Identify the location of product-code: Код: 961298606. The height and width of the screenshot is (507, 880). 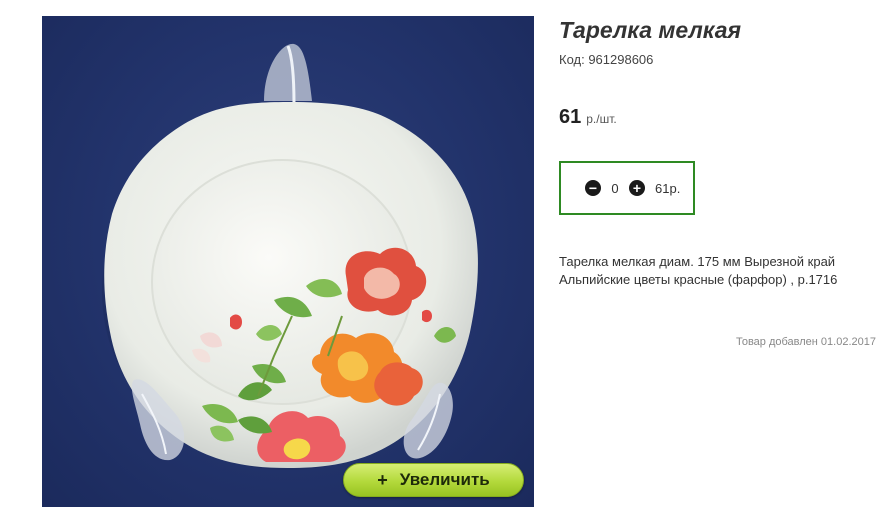
(606, 59).